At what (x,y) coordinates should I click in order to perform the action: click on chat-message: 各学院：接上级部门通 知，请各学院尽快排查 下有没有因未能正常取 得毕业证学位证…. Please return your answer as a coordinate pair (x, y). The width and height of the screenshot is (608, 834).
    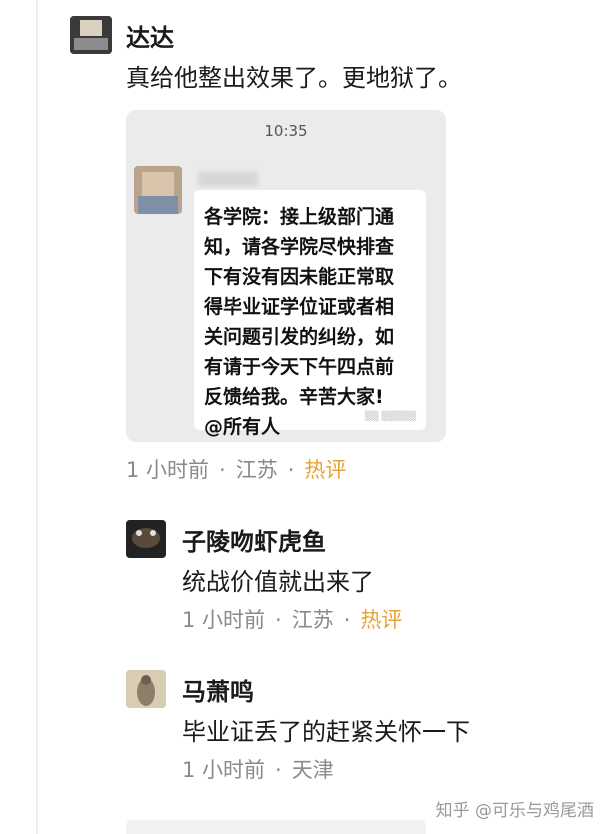
    Looking at the image, I should click on (311, 322).